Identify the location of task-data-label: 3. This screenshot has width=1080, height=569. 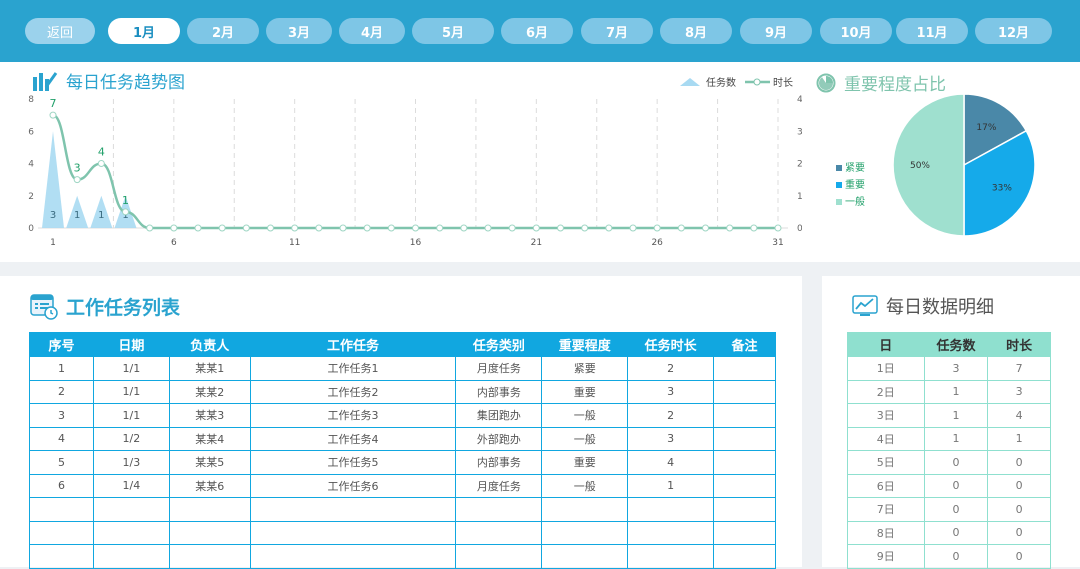
(53, 215).